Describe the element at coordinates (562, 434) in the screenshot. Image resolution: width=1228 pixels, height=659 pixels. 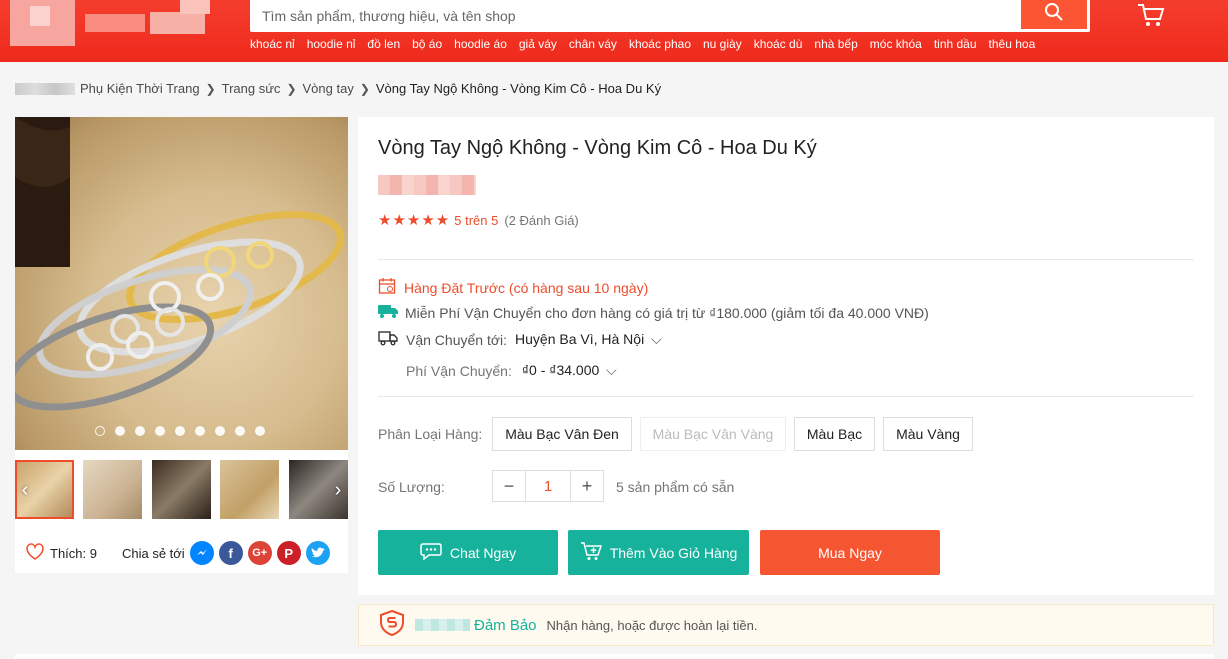
I see `variant-option: Màu Bạc Vân Đen` at that location.